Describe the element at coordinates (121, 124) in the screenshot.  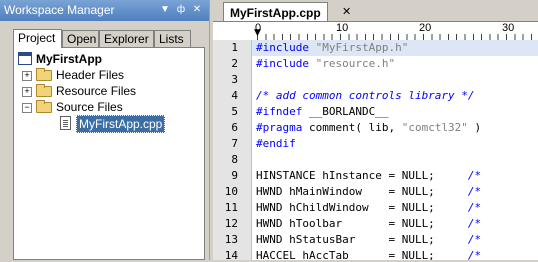
I see `tree-file-label: MyFirstApp.cpp` at that location.